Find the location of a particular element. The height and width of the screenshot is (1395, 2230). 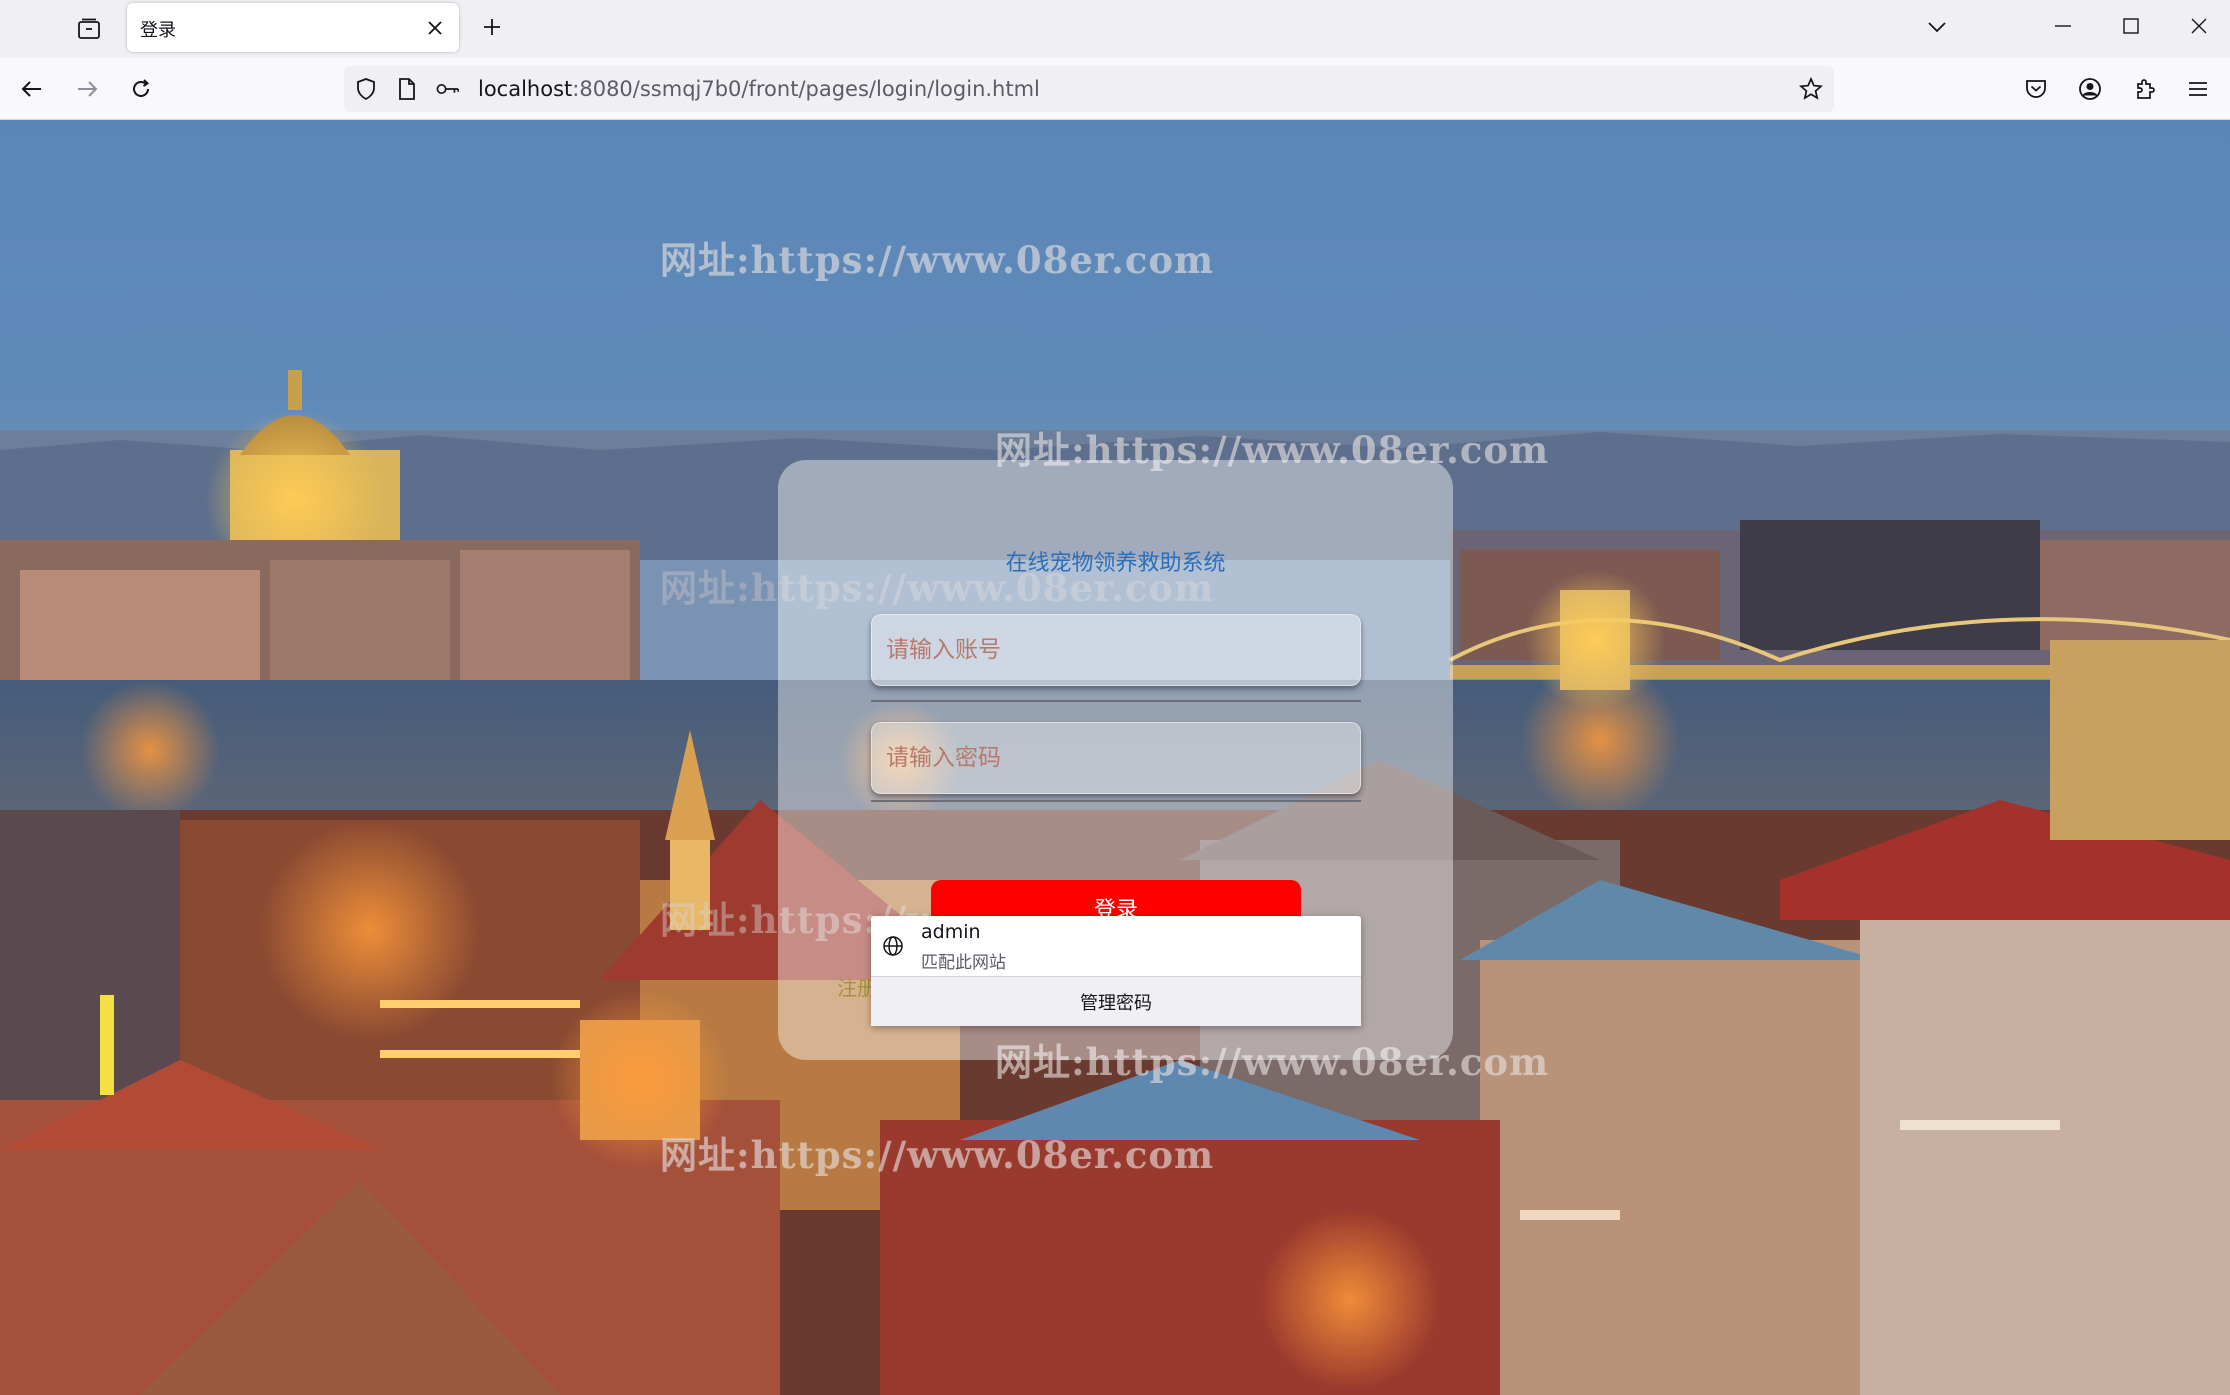

saved-login-item: admin 匹配此网站 is located at coordinates (1116, 946).